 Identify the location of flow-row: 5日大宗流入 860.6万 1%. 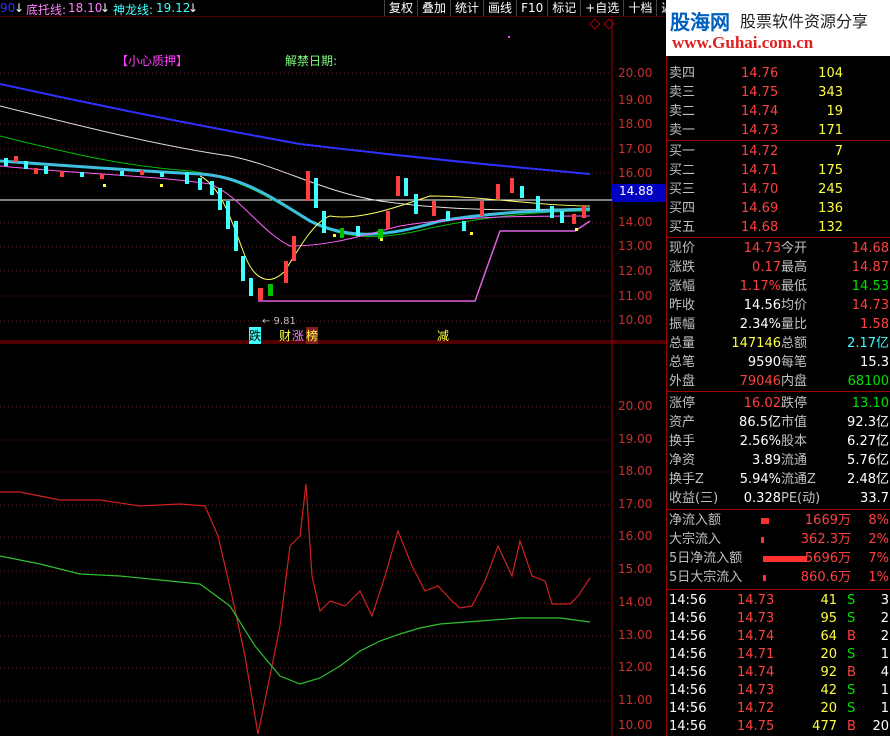
(779, 577).